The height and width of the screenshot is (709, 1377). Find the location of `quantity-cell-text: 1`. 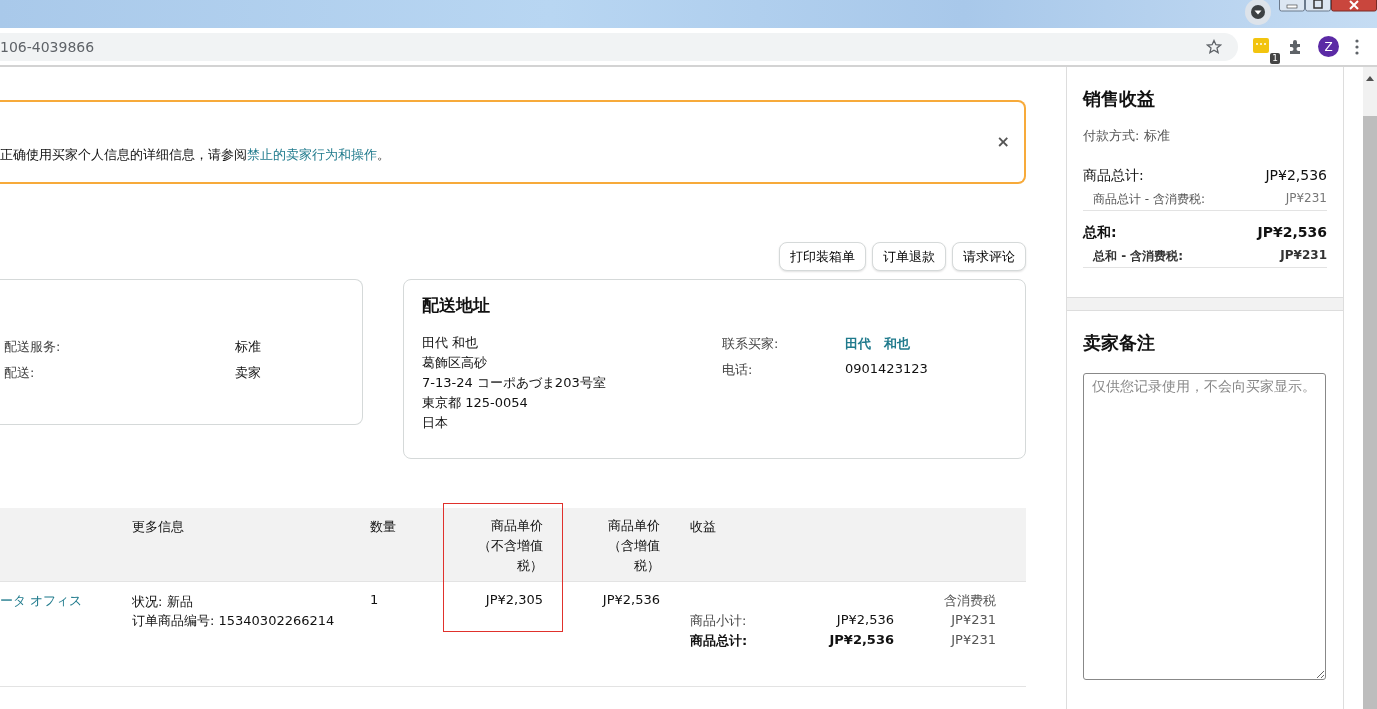

quantity-cell-text: 1 is located at coordinates (375, 600).